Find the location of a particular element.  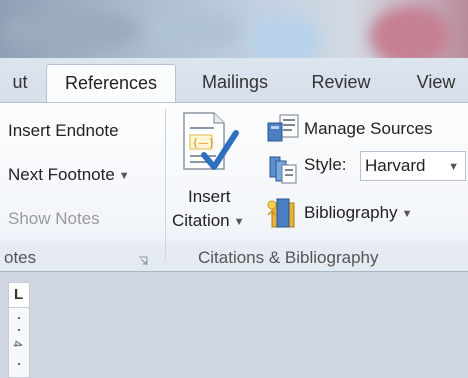

footnotes-group-label: otes is located at coordinates (20, 257).